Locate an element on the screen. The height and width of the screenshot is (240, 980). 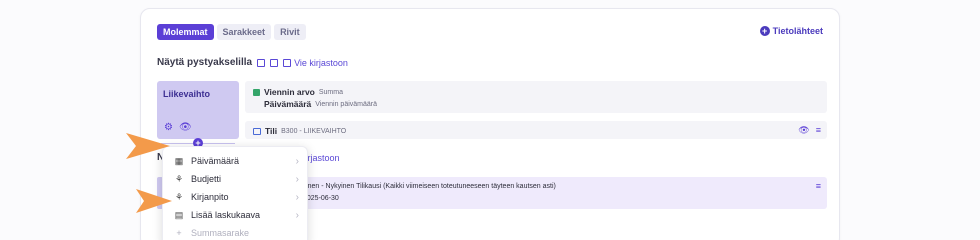
library-icon is located at coordinates (287, 62).